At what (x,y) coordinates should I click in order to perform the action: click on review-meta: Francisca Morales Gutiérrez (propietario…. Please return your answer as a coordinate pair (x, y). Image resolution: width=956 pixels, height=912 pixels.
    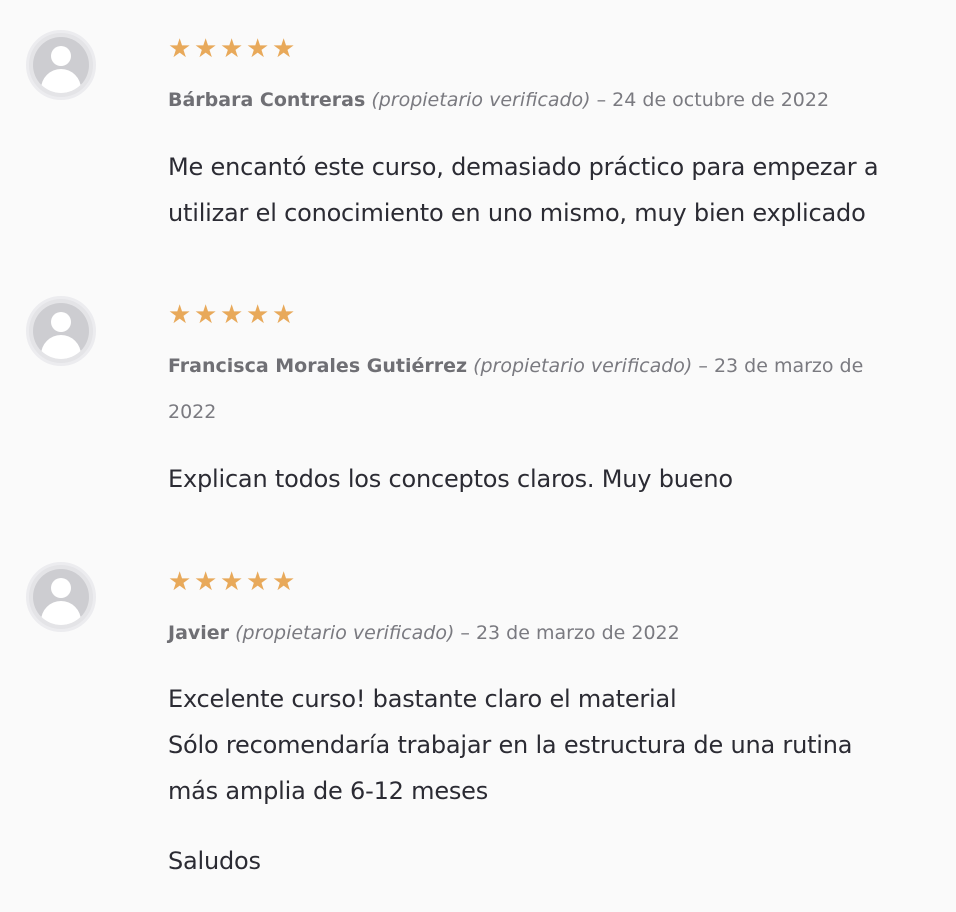
    Looking at the image, I should click on (533, 389).